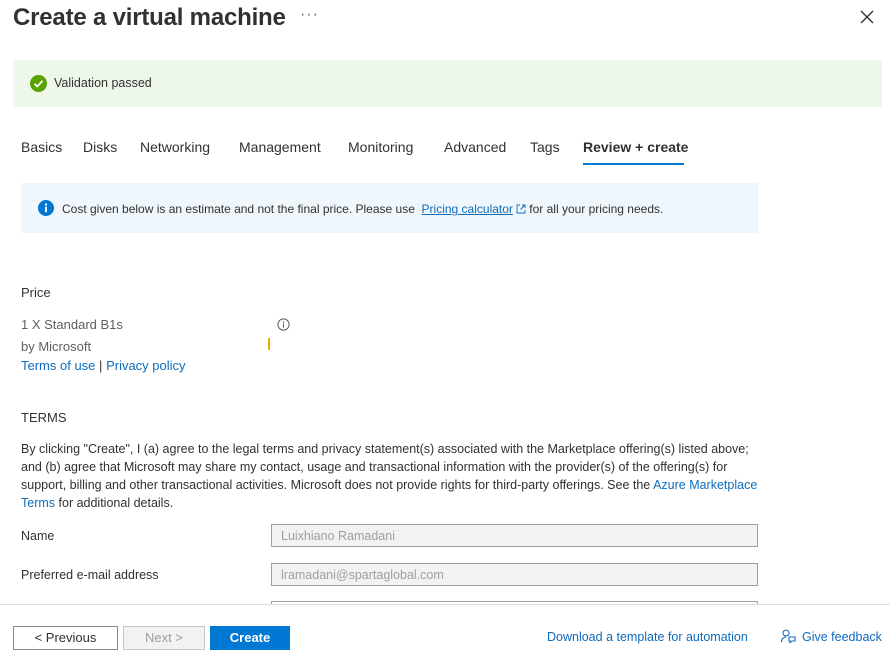 Image resolution: width=890 pixels, height=660 pixels. Describe the element at coordinates (103, 365) in the screenshot. I see `offer-links: Terms of use | Privacy policy` at that location.